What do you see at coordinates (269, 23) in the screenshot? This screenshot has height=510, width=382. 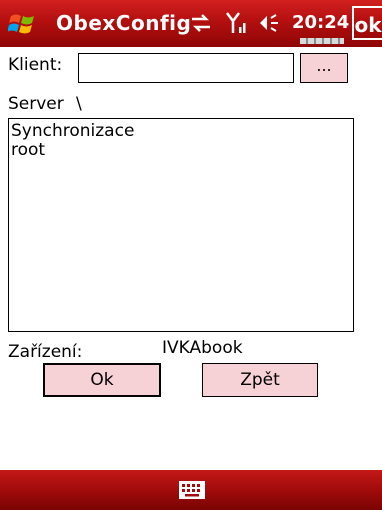 I see `volume-icon` at bounding box center [269, 23].